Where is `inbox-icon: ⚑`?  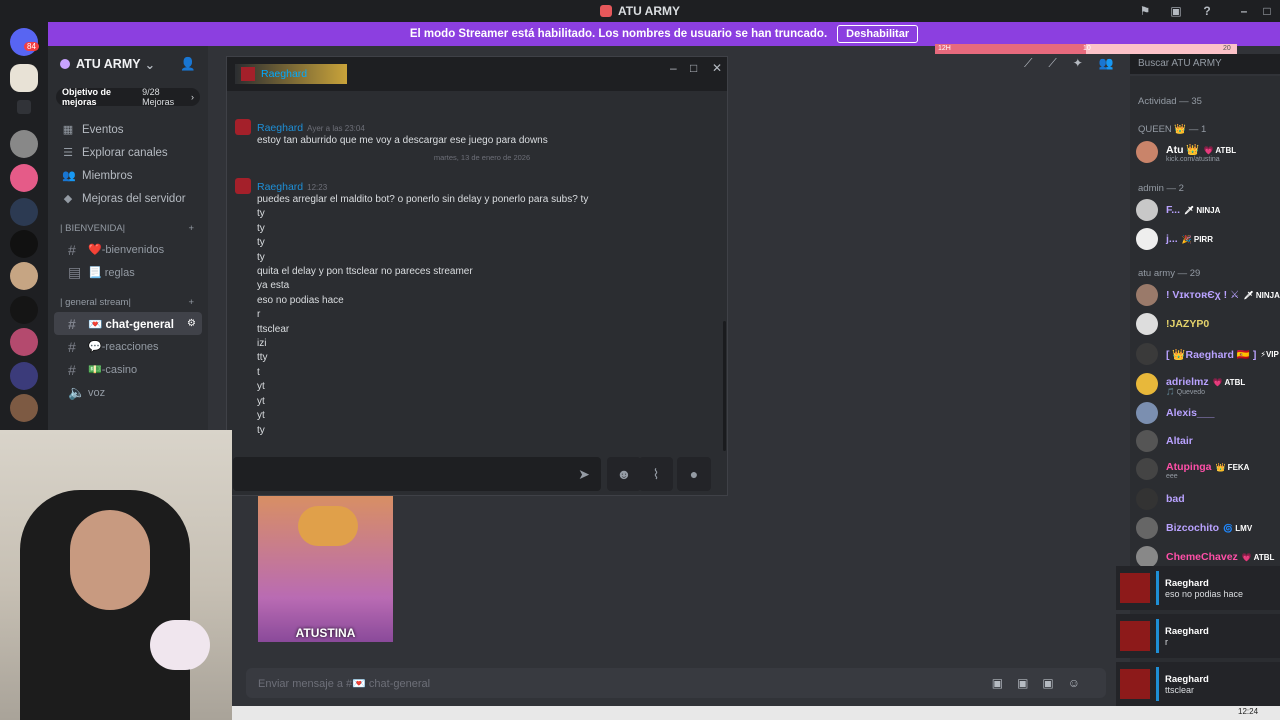 inbox-icon: ⚑ is located at coordinates (1145, 11).